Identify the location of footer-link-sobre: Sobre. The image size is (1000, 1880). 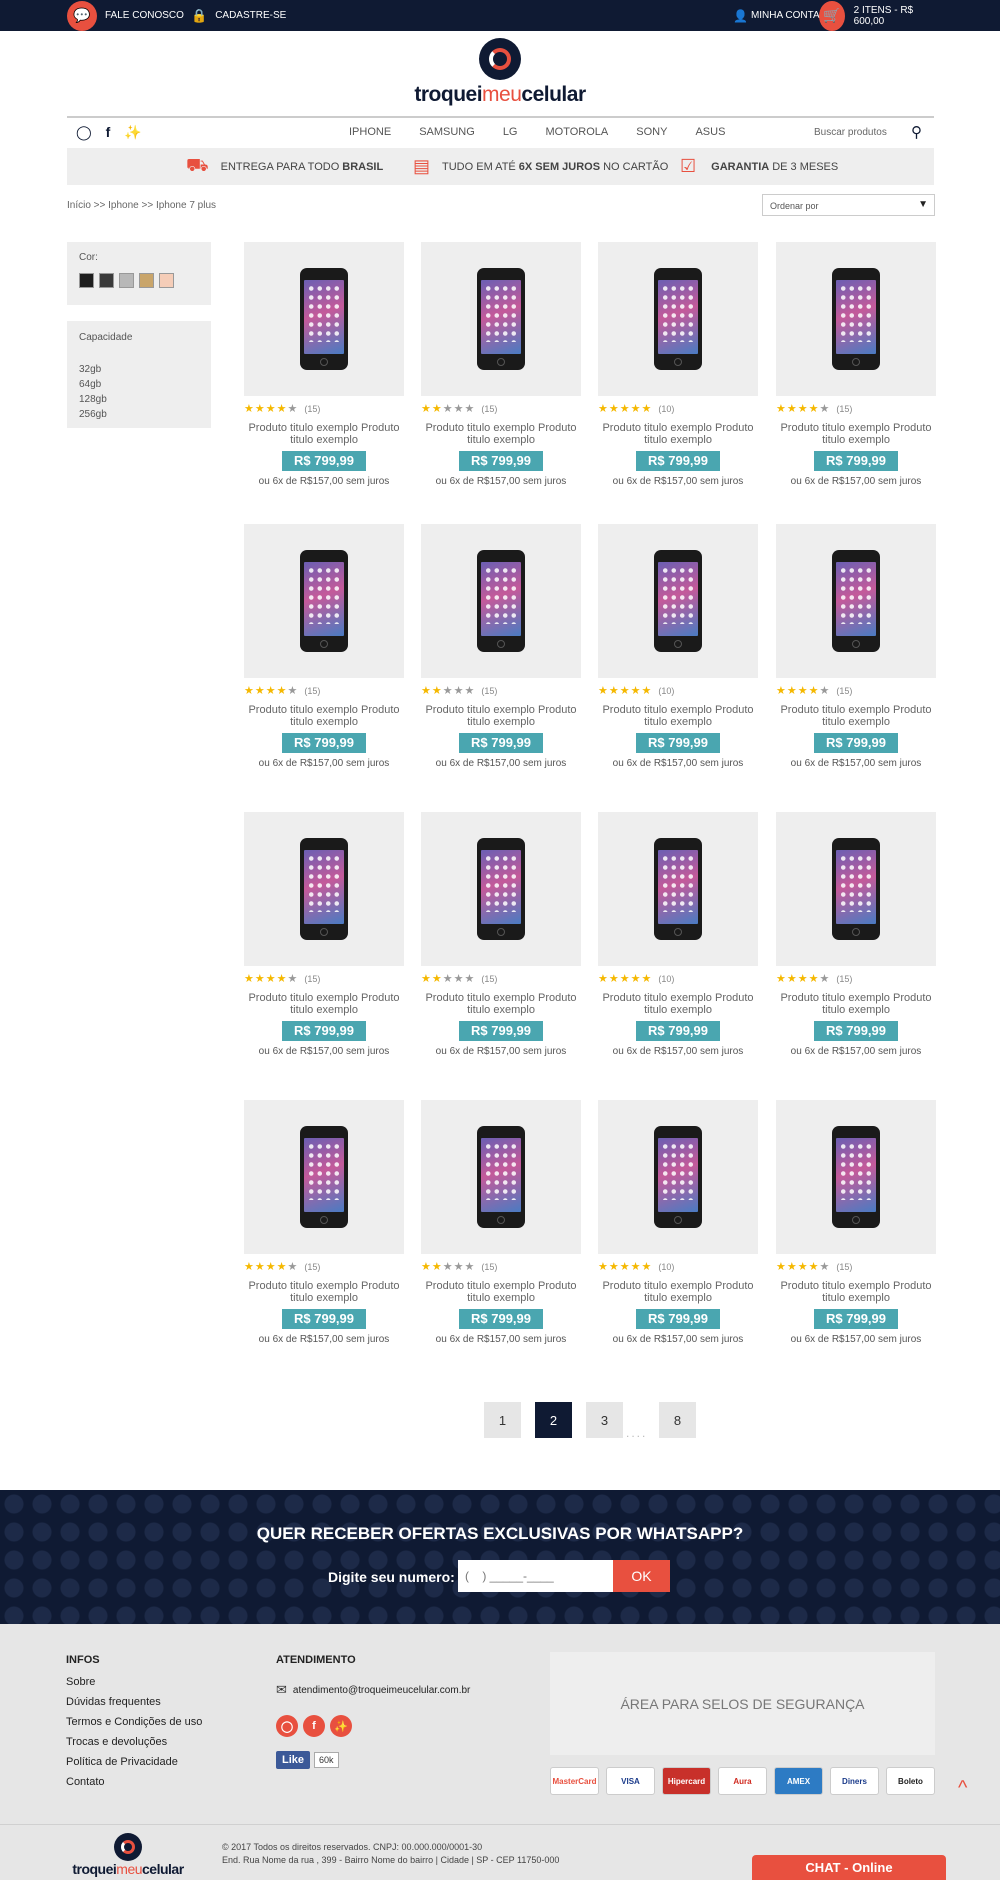
(134, 1682).